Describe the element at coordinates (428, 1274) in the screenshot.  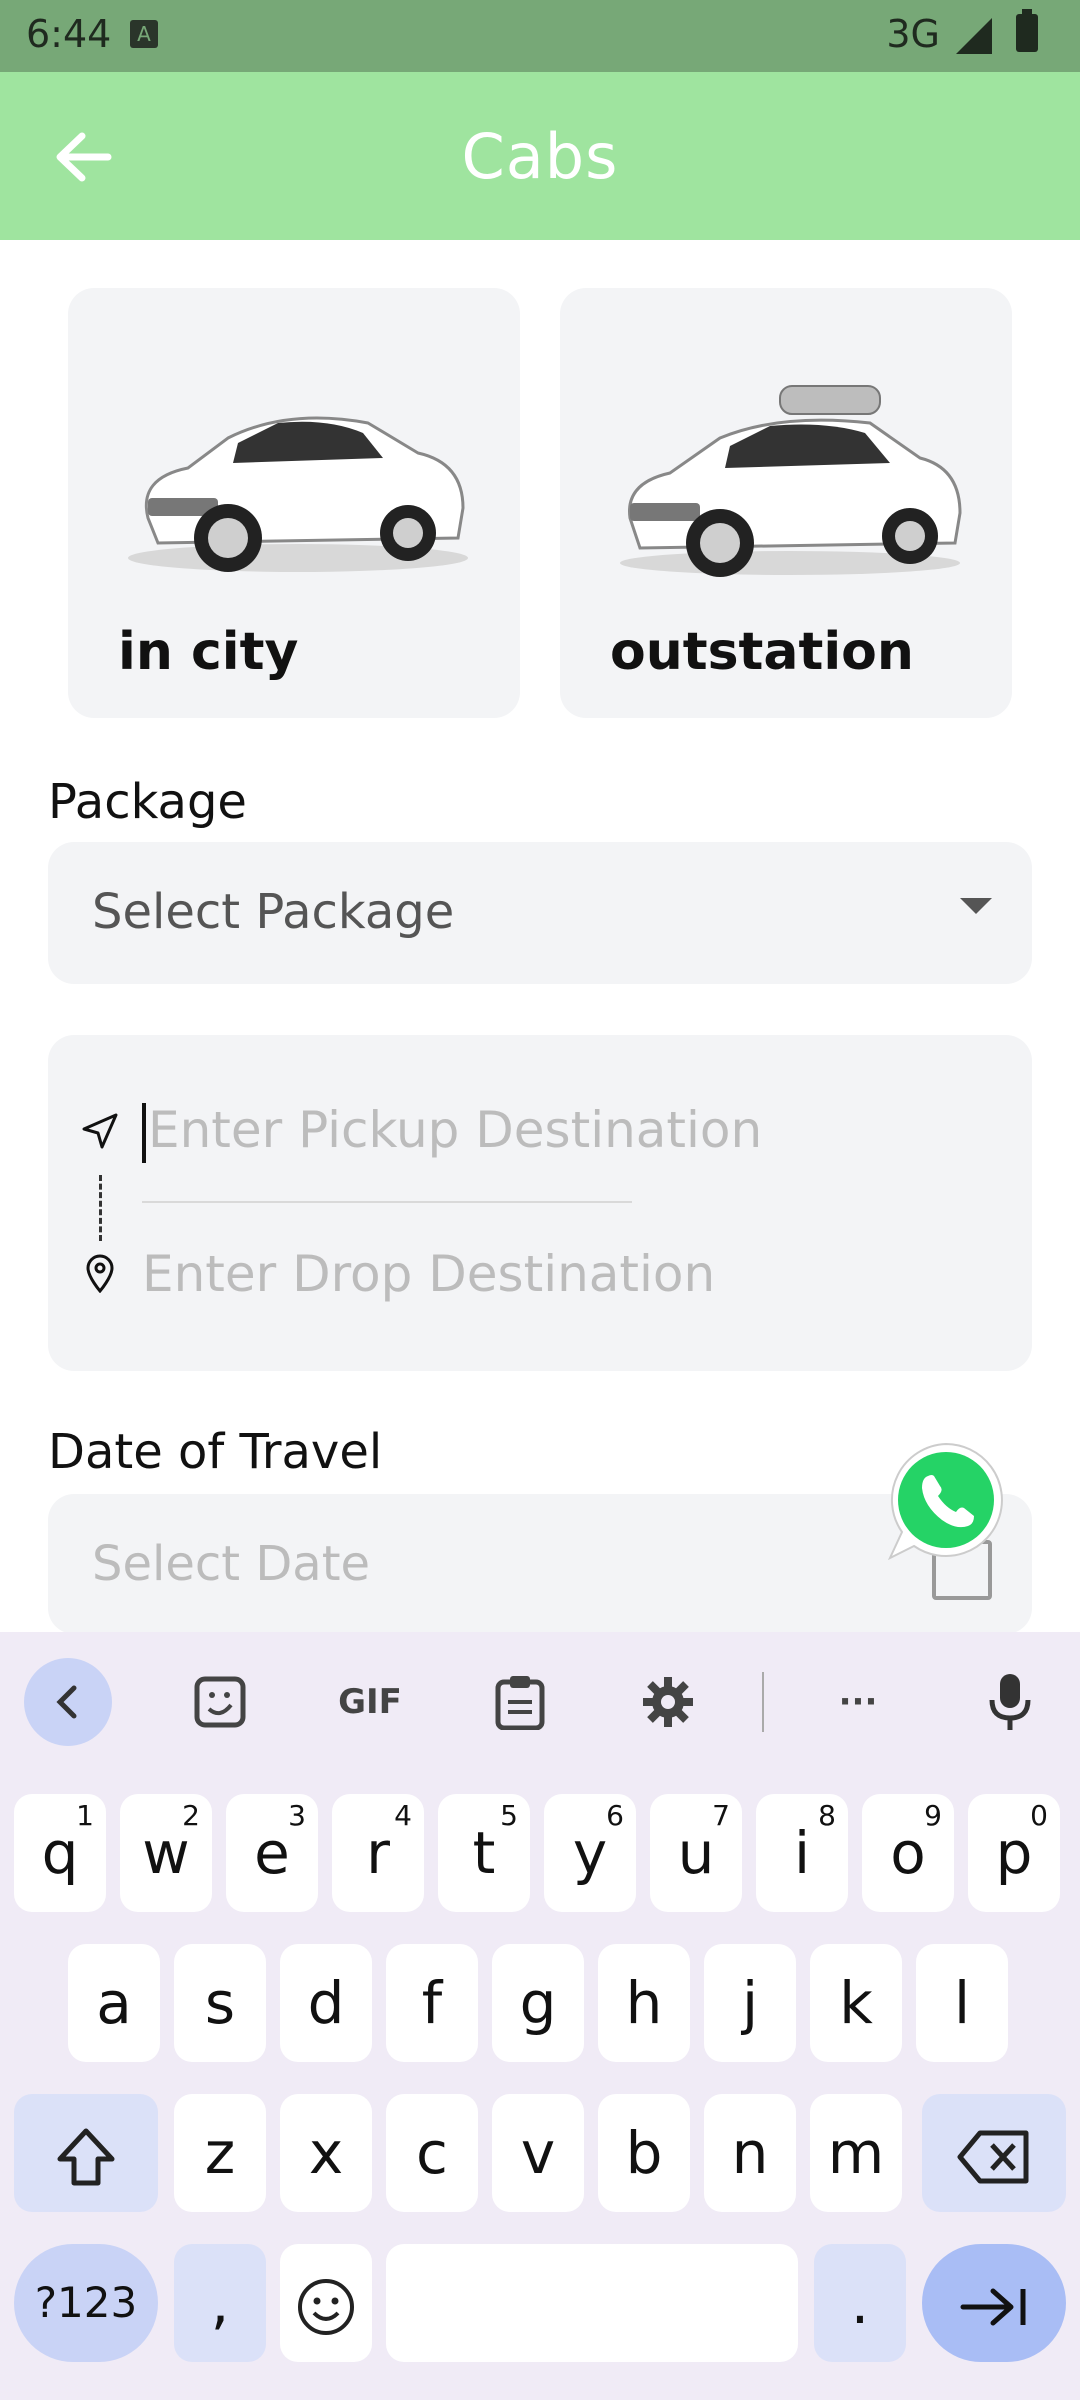
I see `drop-destination-input: Enter Drop Destination` at that location.